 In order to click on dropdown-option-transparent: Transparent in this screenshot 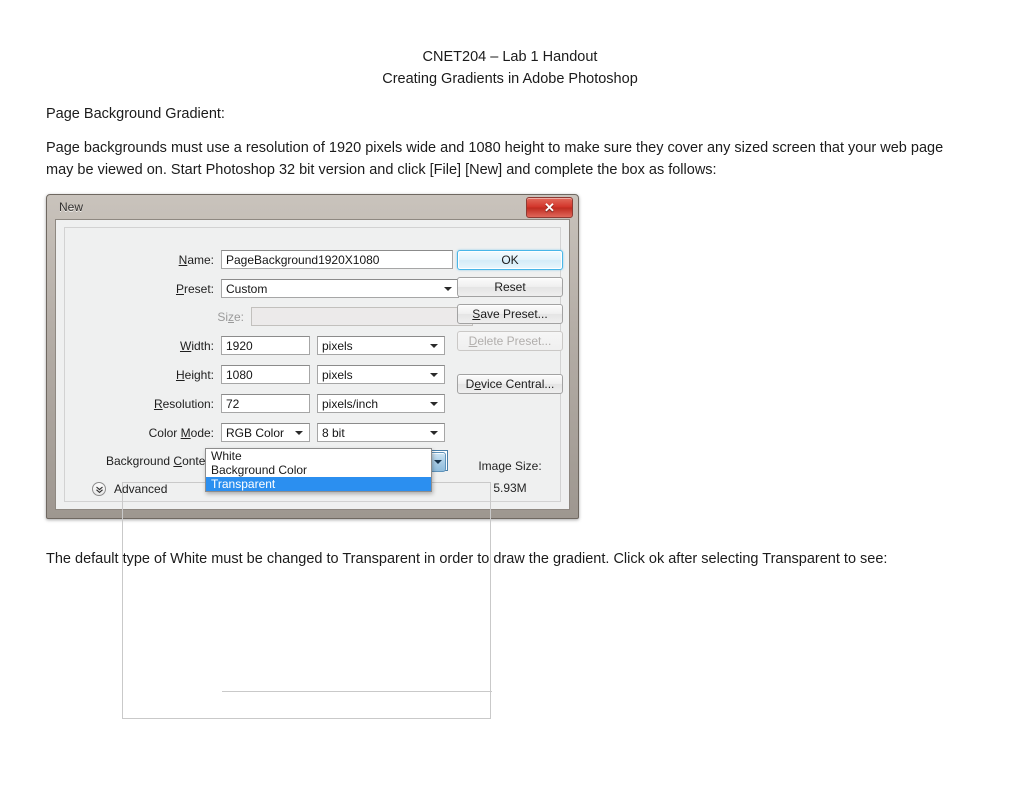, I will do `click(318, 484)`.